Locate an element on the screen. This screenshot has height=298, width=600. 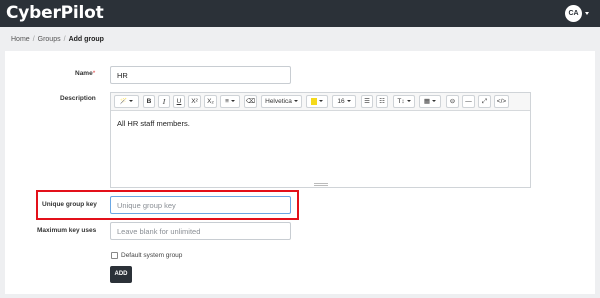
code-icon: </> is located at coordinates (501, 101).